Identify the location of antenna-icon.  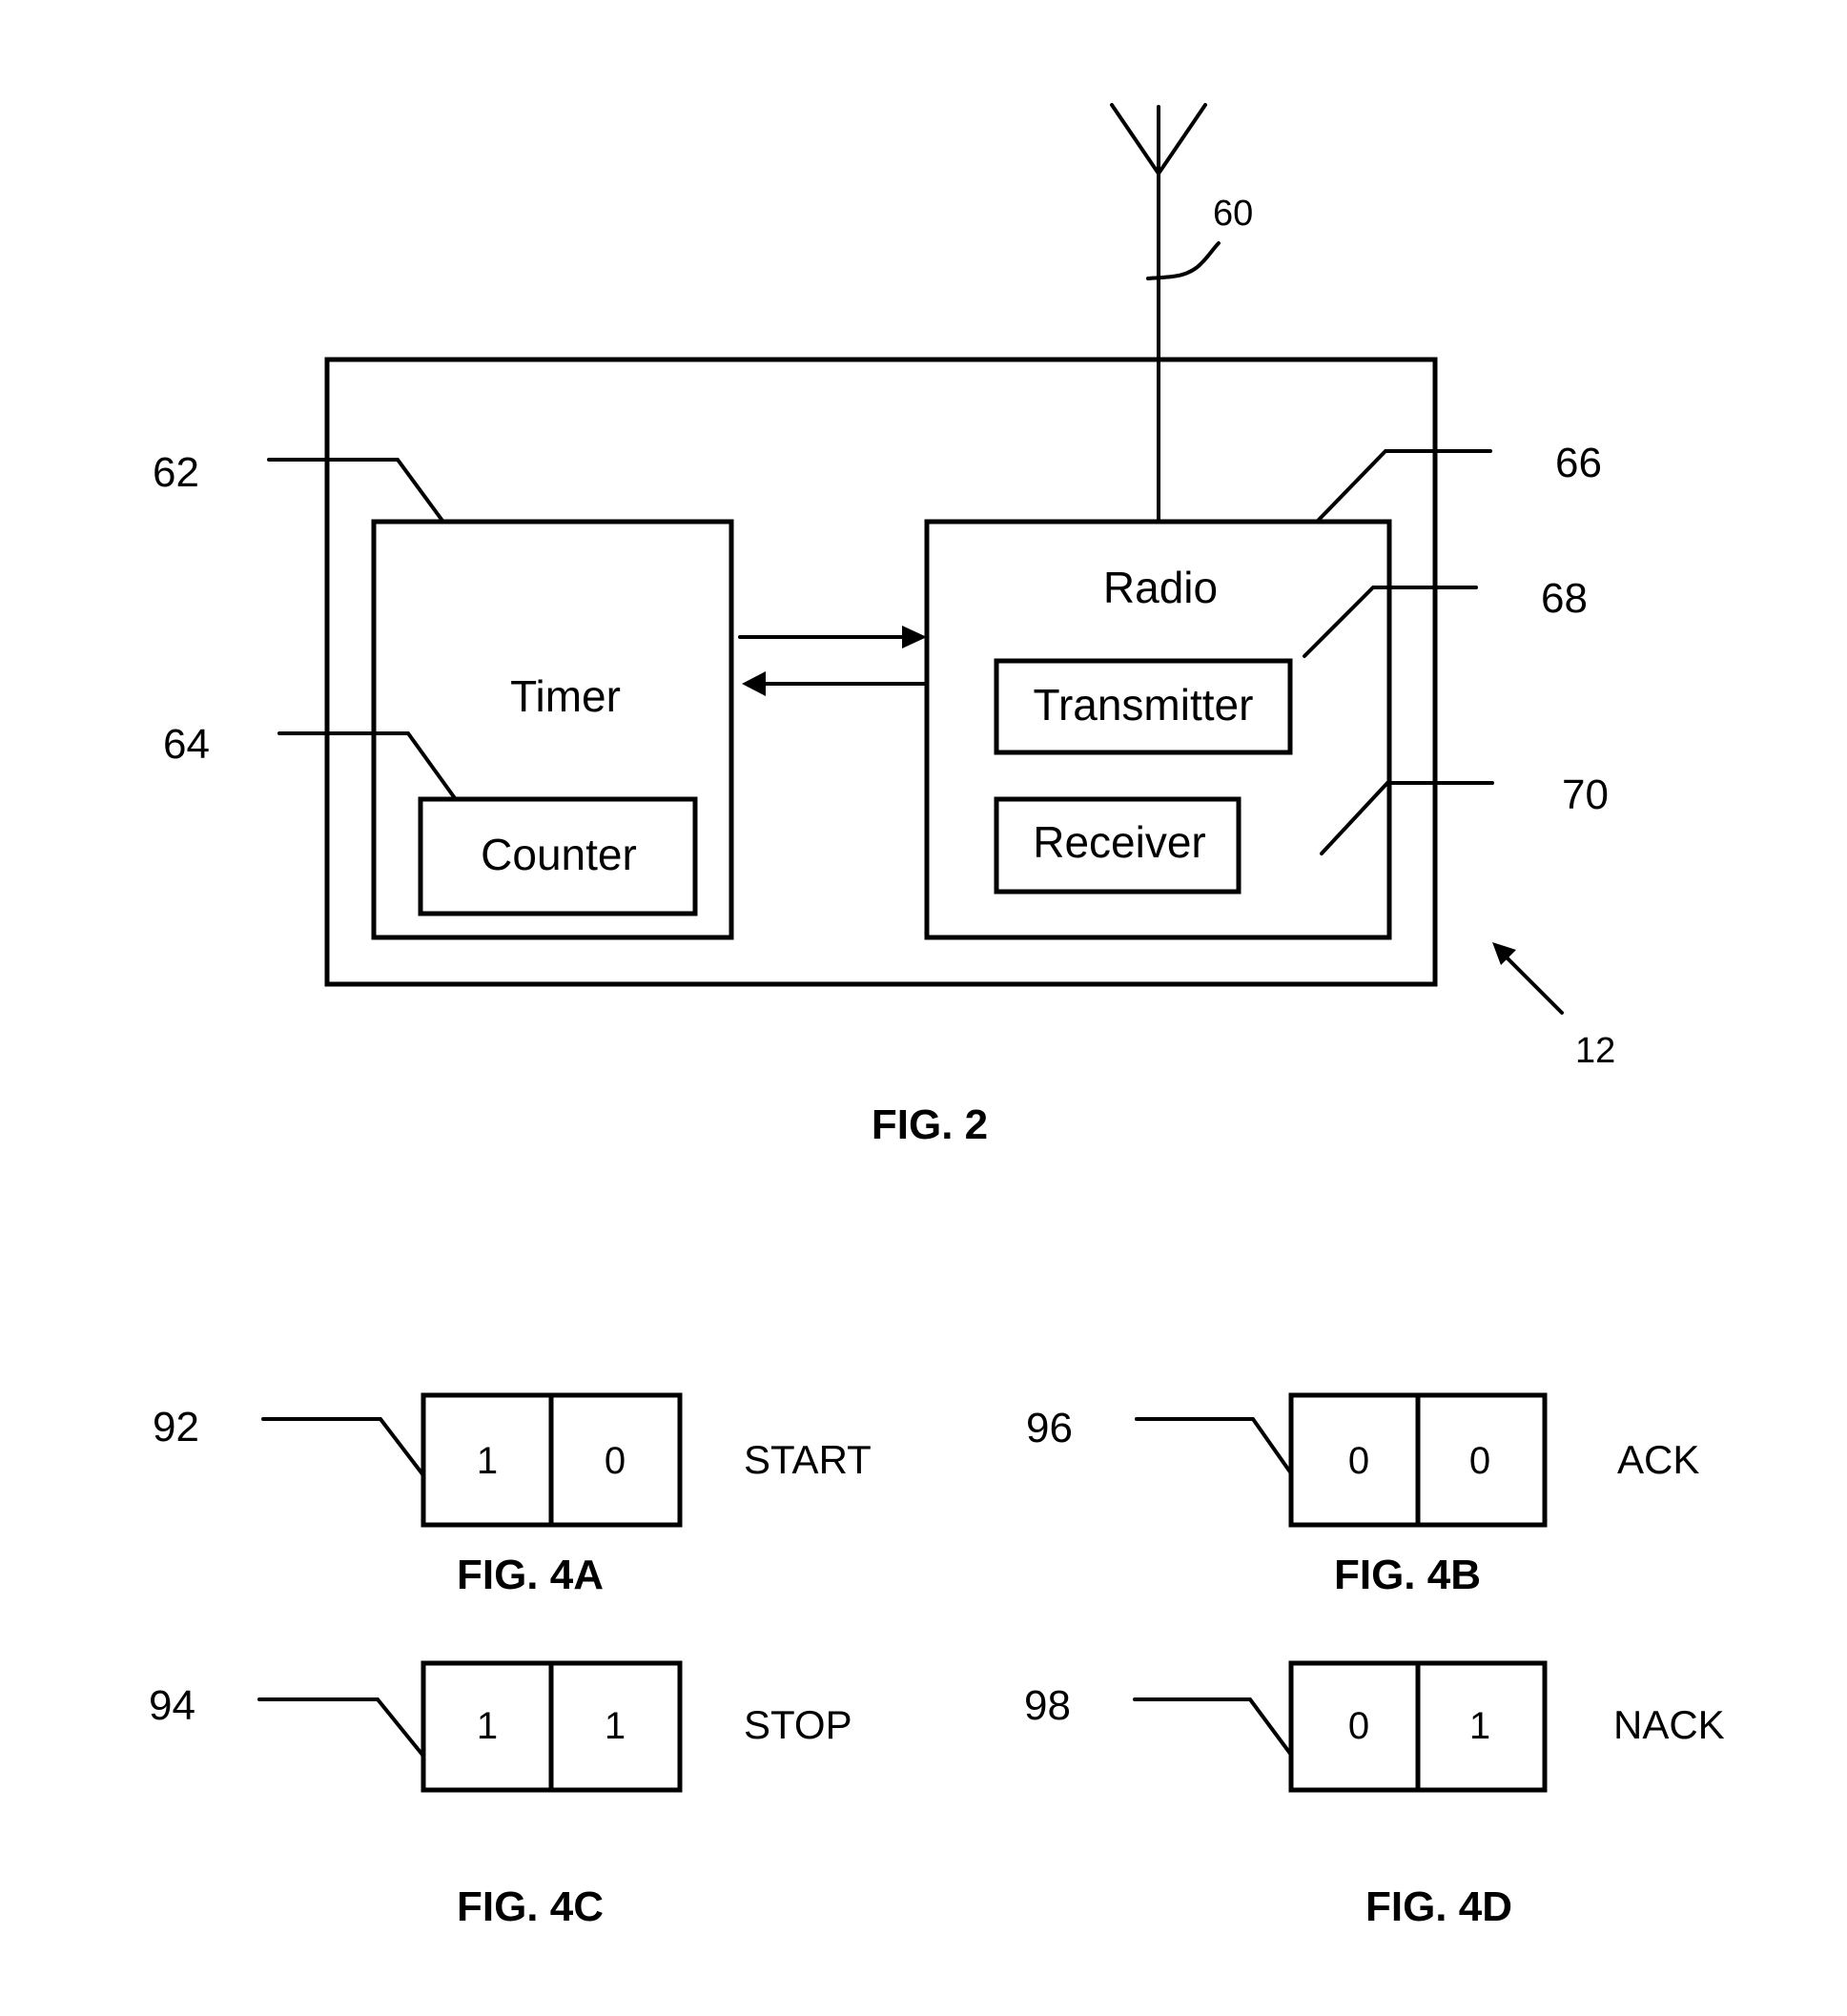
(1158, 314).